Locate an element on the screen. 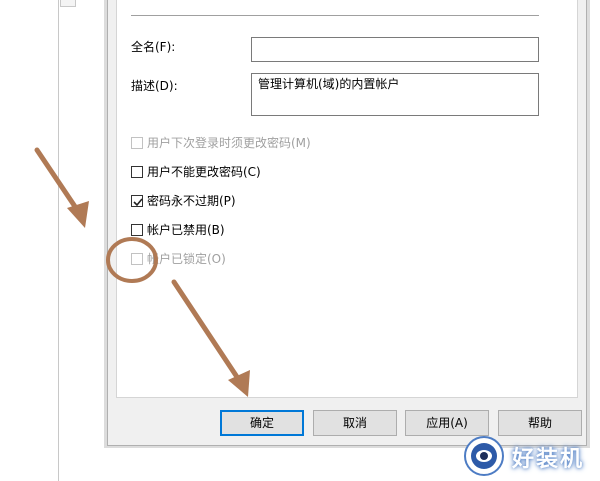  description-field: 管理计算机(域)的内置帐户 is located at coordinates (395, 94).